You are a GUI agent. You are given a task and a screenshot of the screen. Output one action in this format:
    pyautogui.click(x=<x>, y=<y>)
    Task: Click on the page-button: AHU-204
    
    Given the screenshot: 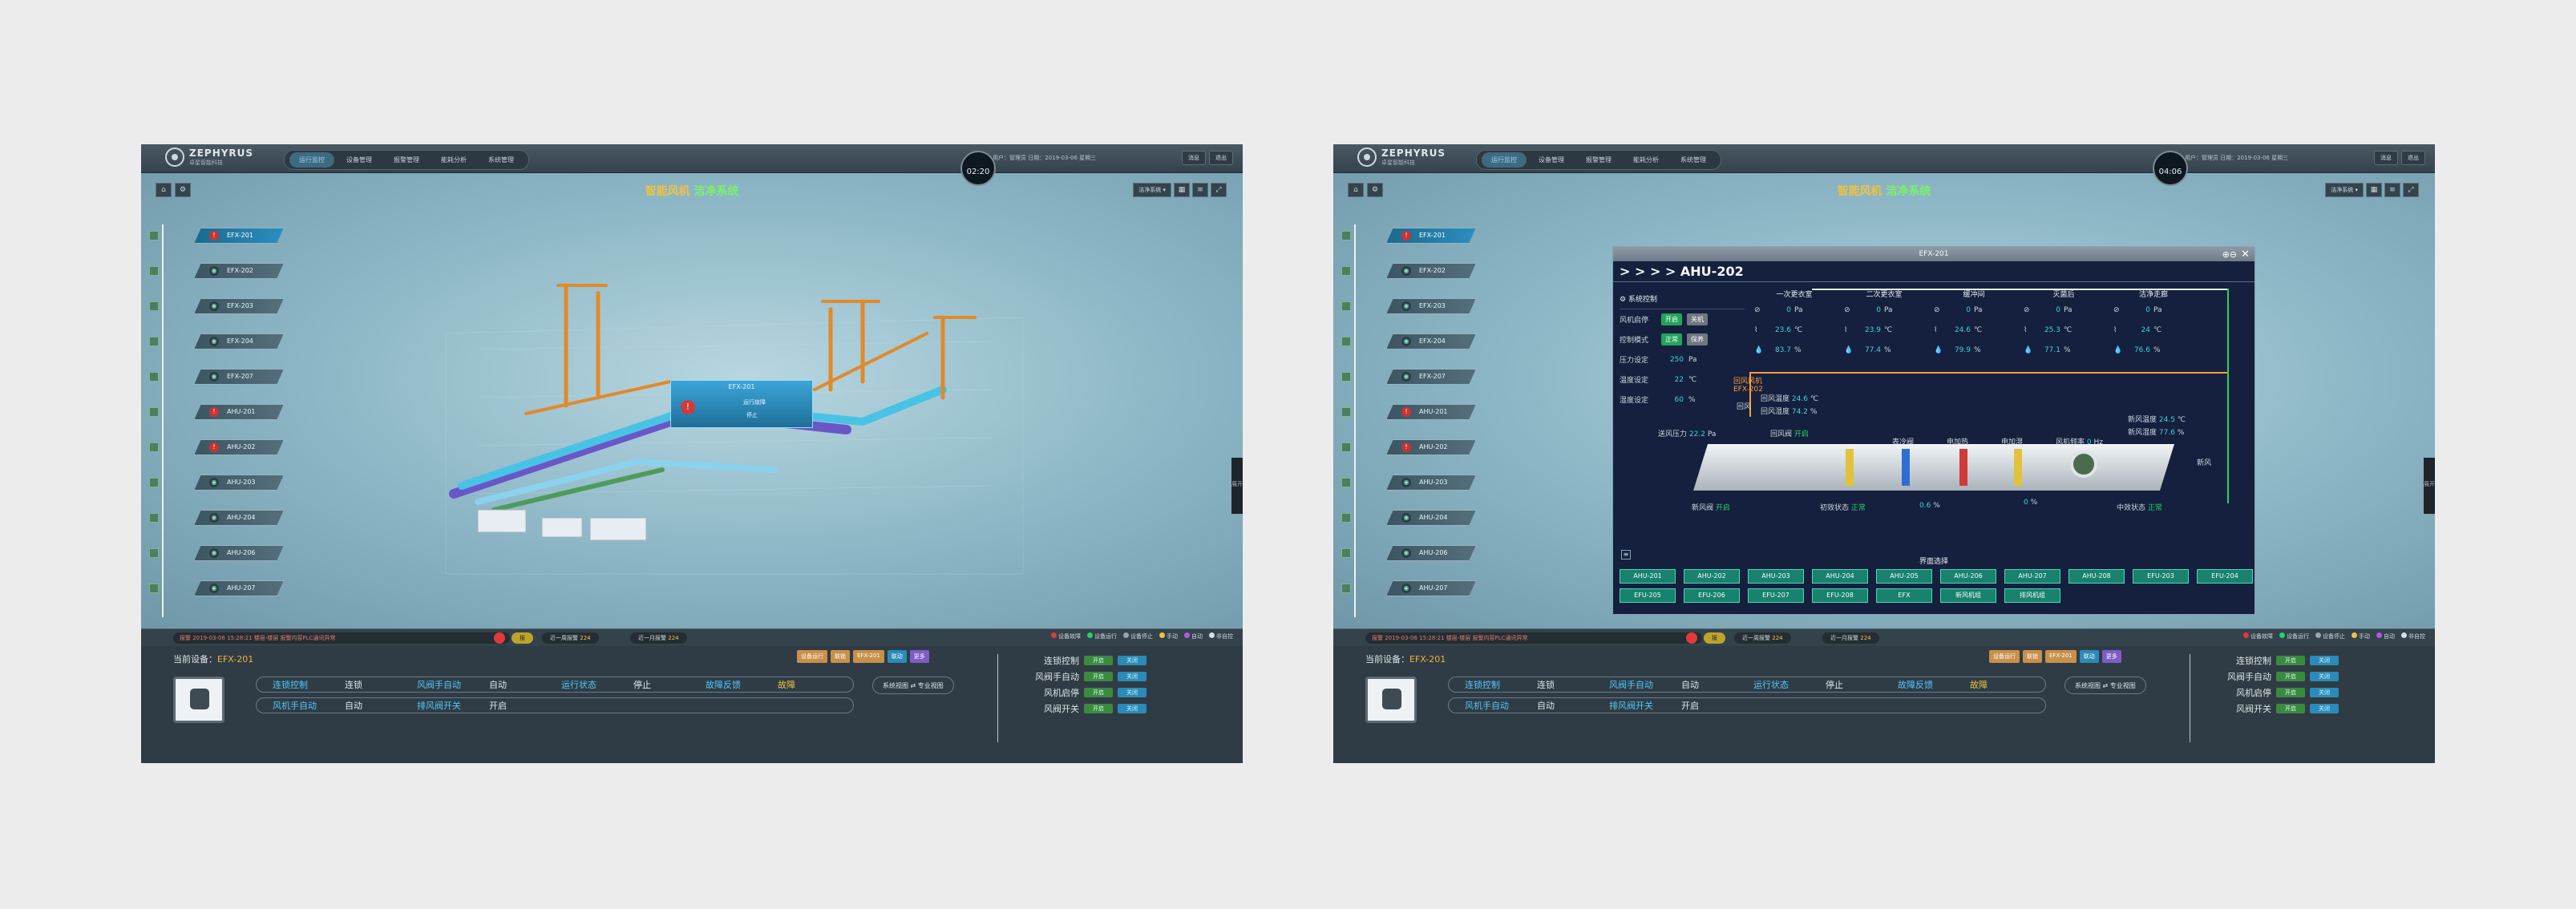 What is the action you would take?
    pyautogui.click(x=1840, y=576)
    